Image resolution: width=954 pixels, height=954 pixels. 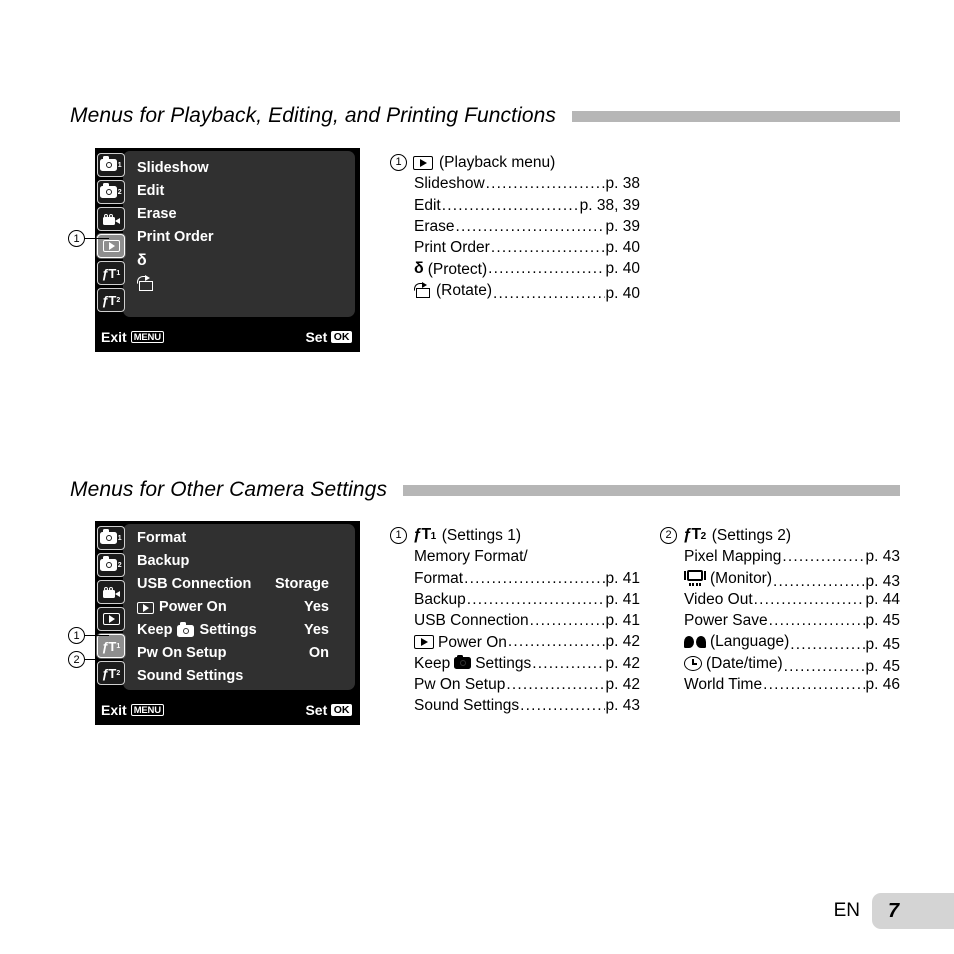 What do you see at coordinates (88, 659) in the screenshot?
I see `callout-marker-2-settings: 2` at bounding box center [88, 659].